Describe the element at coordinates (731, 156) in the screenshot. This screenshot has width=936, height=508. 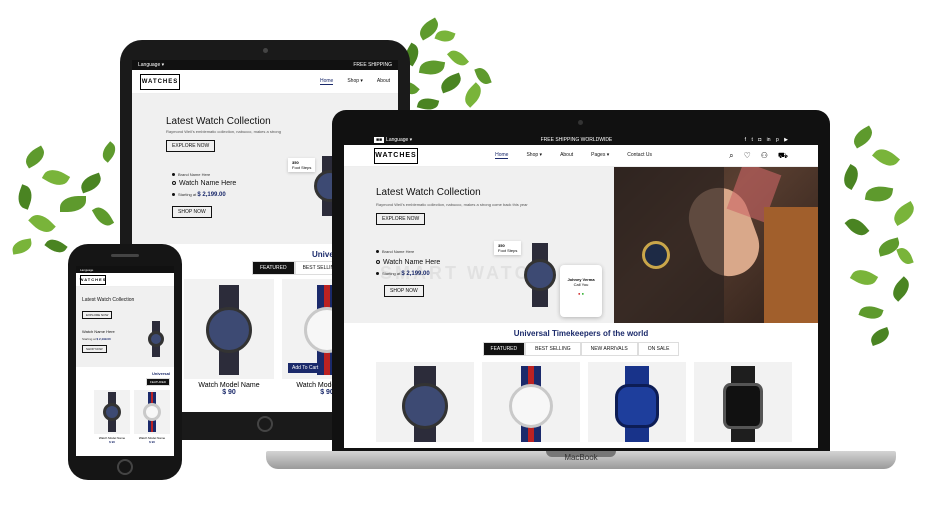
I see `search-icon: ⌕` at that location.